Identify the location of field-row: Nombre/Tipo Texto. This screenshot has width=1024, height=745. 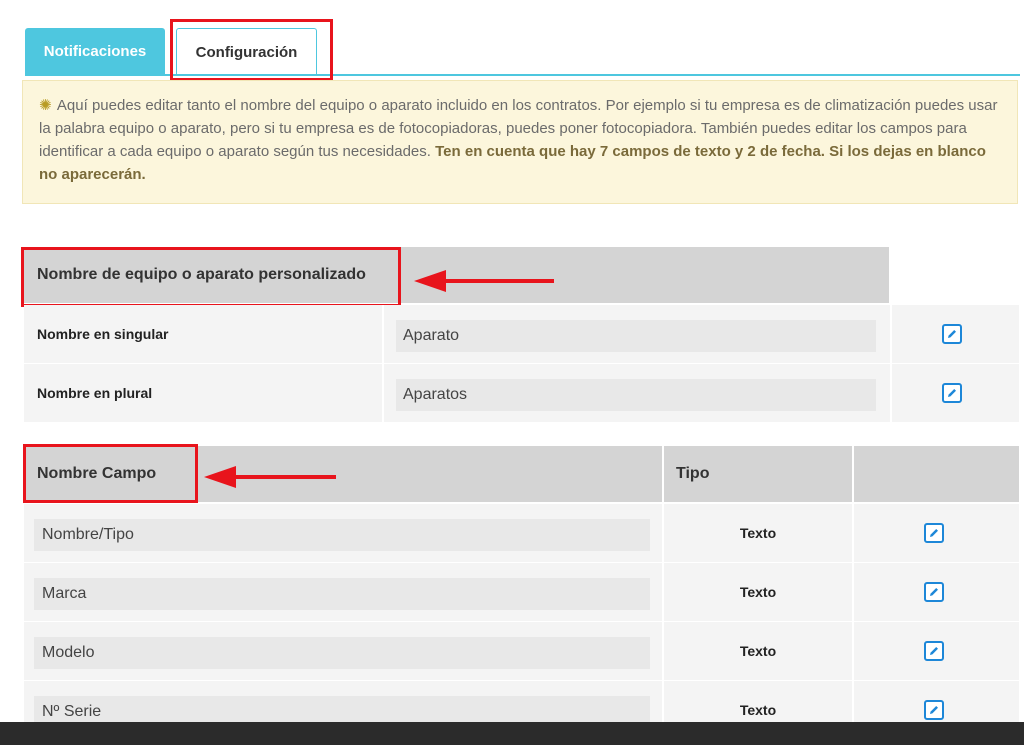
(521, 533).